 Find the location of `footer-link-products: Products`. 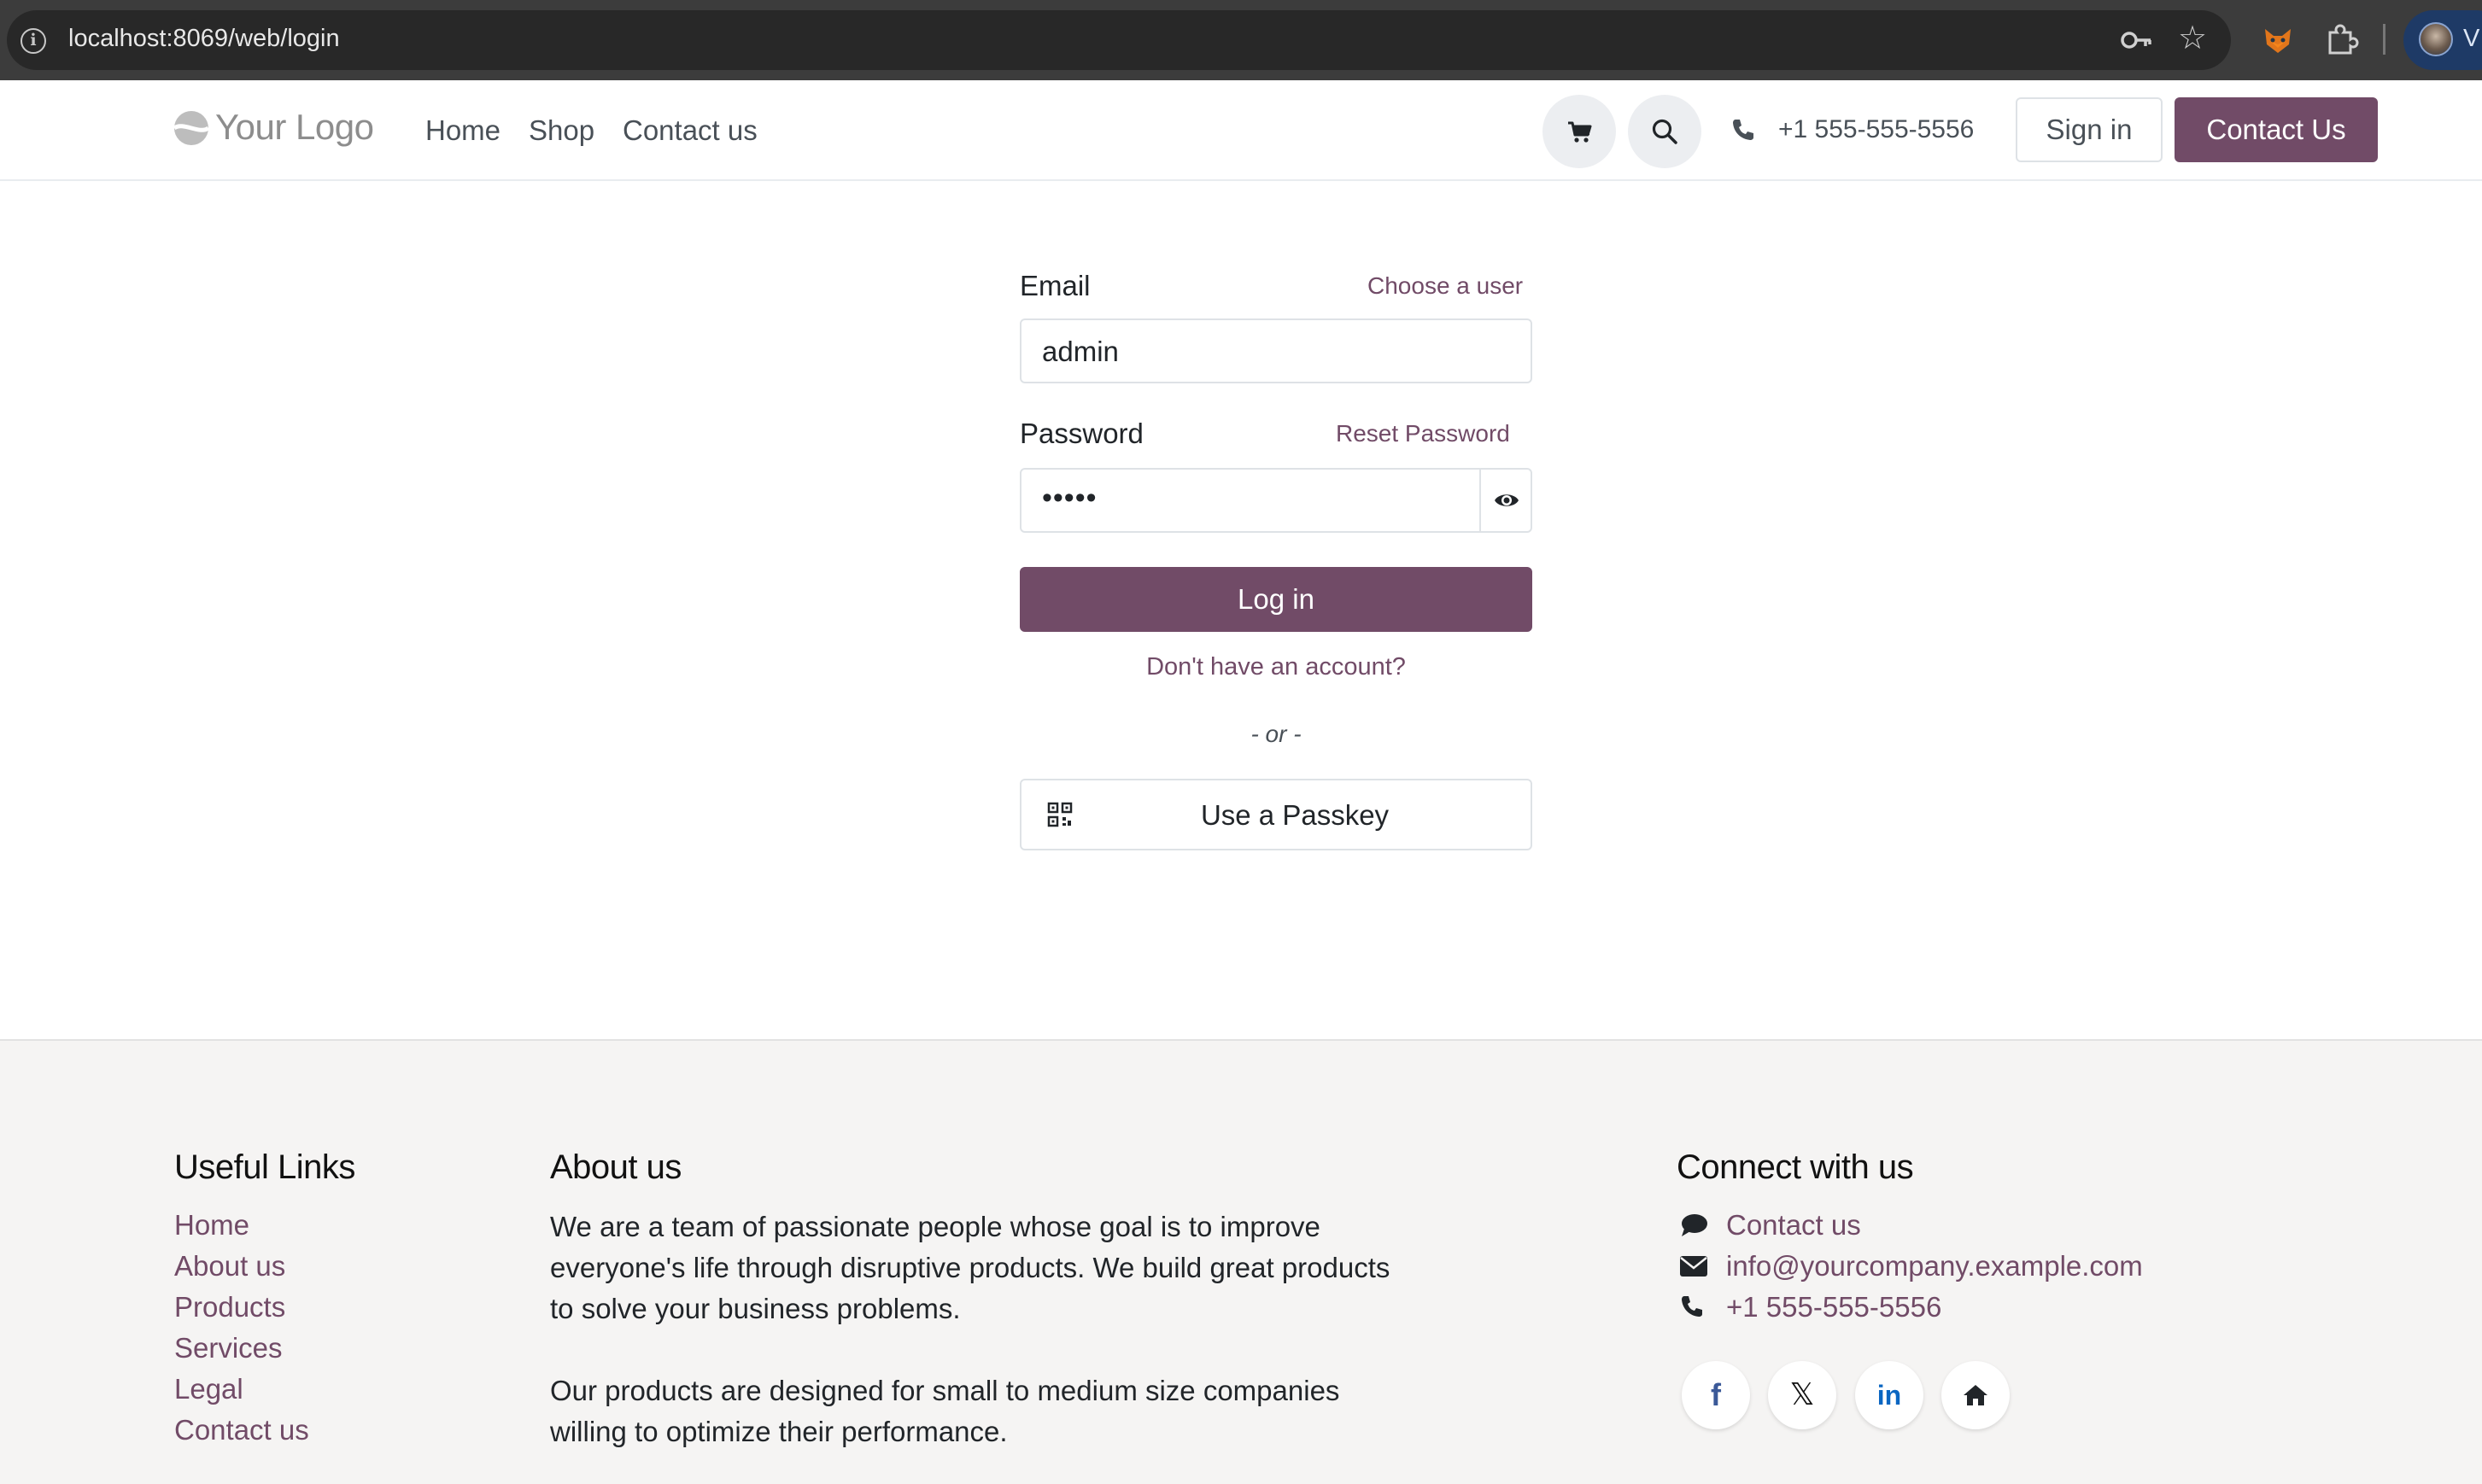

footer-link-products: Products is located at coordinates (230, 1307).